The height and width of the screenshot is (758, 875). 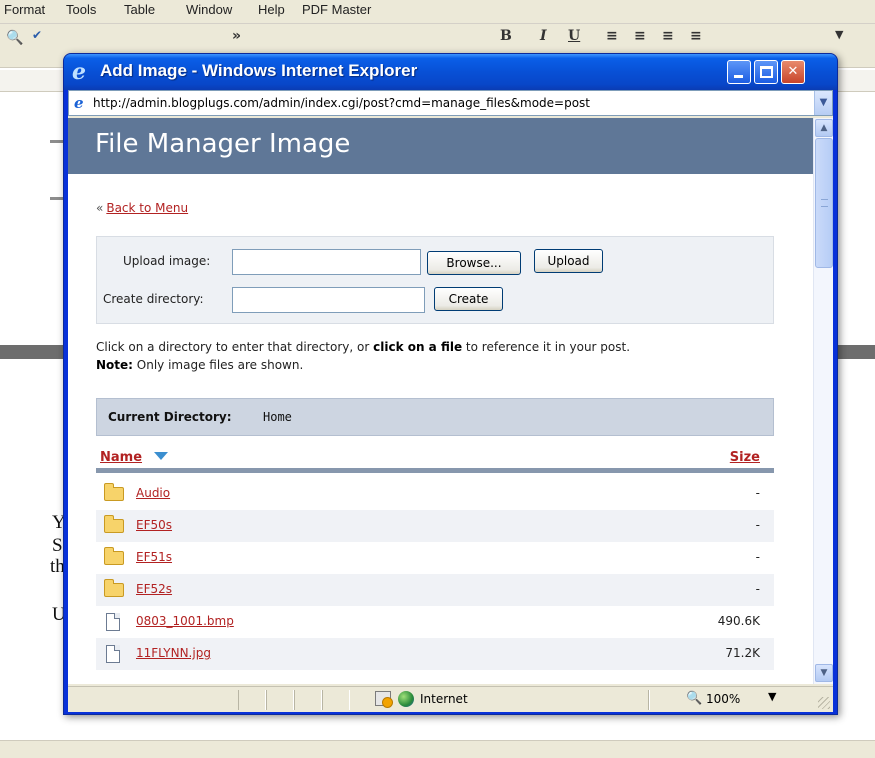 I want to click on page-icon: e, so click(x=79, y=103).